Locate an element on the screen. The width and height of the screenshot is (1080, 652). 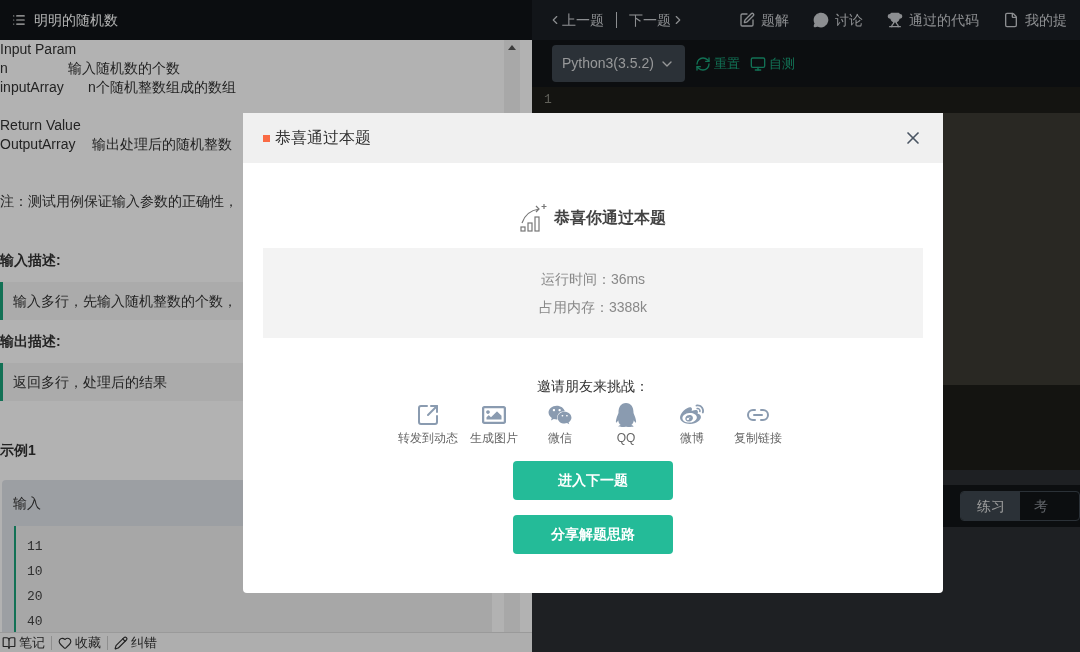
pencil-icon is located at coordinates (121, 642).